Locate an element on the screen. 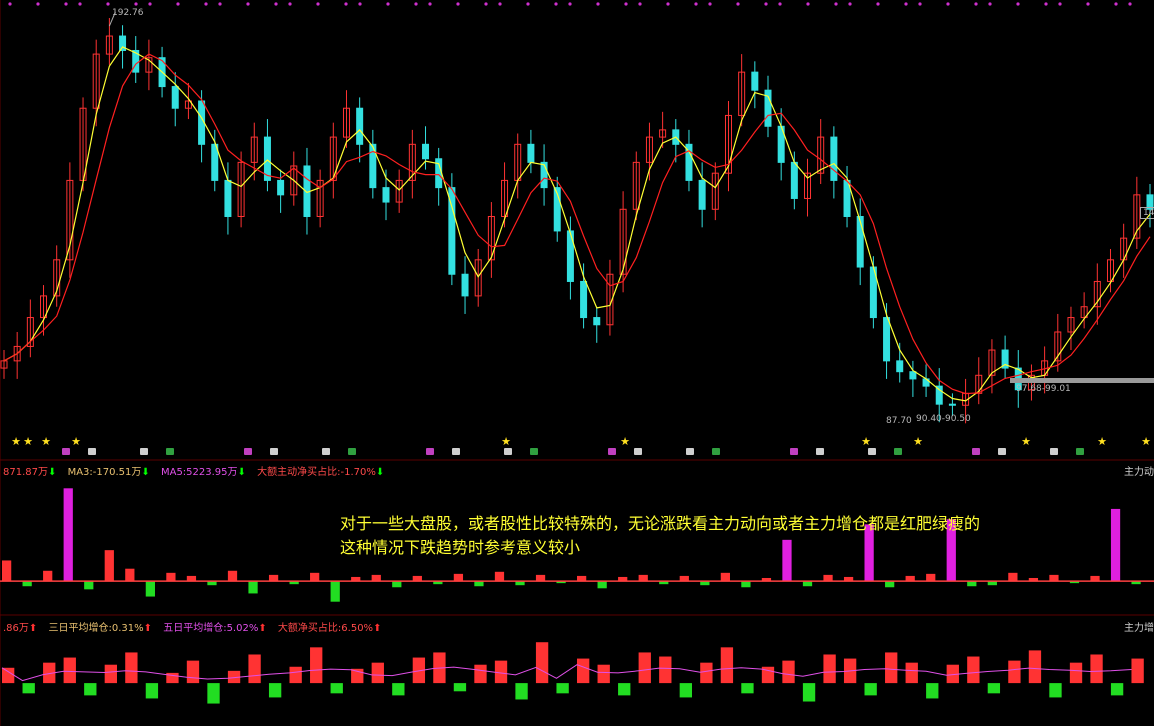  panel3-legend-5day: 五日平均增仓:5.02%⬆ is located at coordinates (215, 628).